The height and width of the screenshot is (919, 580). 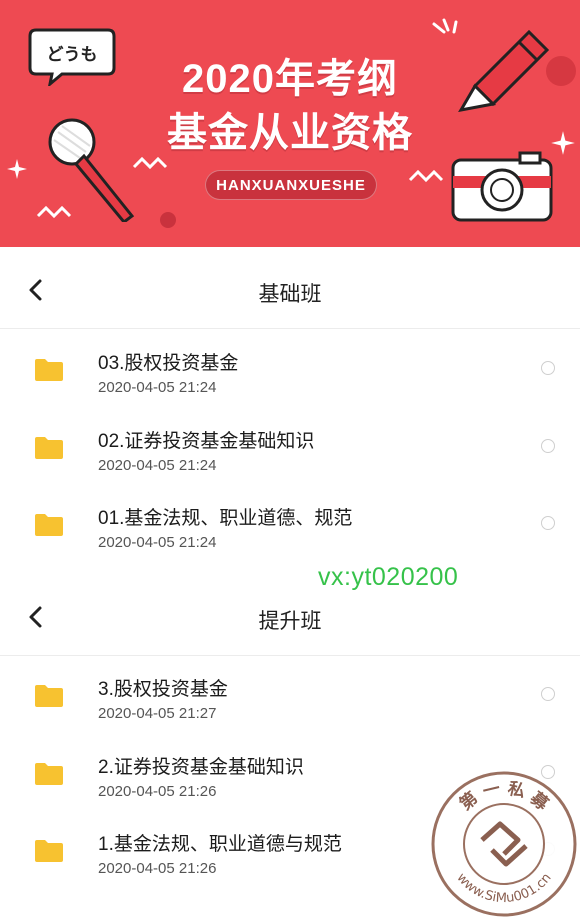 I want to click on folder-row: 03.股权投资基金 2020-04-05 21:24, so click(x=290, y=372).